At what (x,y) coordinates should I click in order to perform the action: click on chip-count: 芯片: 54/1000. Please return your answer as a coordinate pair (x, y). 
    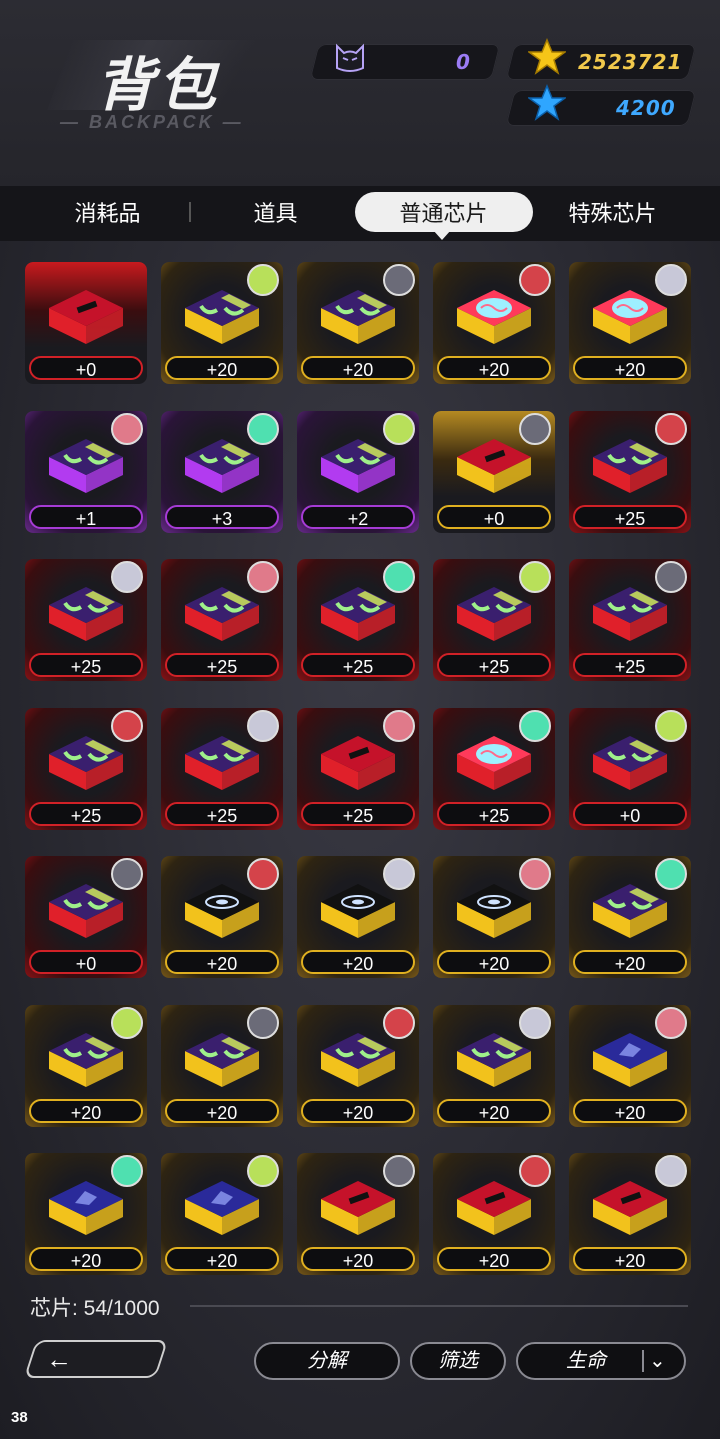
    Looking at the image, I should click on (95, 1308).